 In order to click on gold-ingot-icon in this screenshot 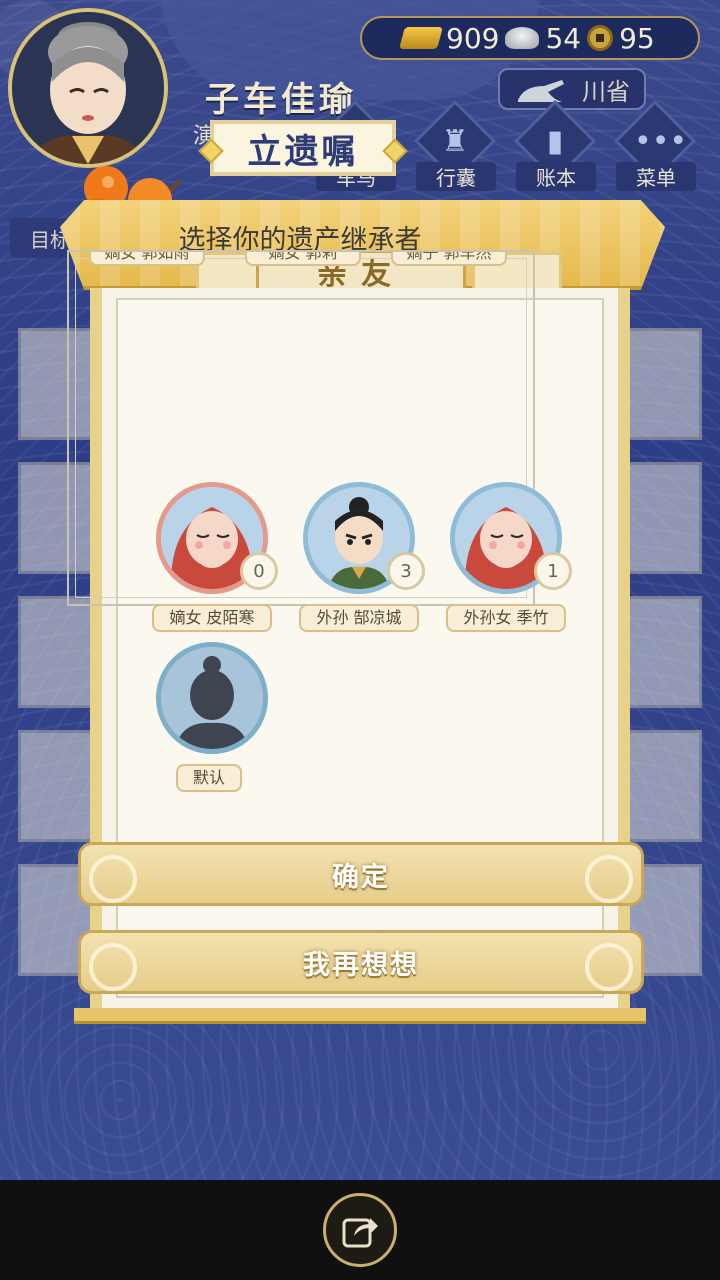, I will do `click(421, 38)`.